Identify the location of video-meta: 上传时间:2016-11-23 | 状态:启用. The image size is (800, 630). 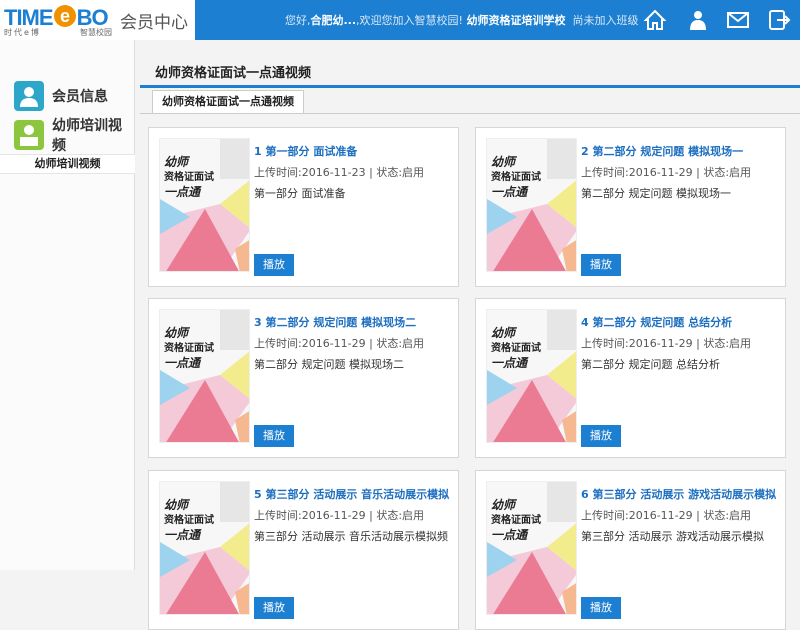
(339, 172).